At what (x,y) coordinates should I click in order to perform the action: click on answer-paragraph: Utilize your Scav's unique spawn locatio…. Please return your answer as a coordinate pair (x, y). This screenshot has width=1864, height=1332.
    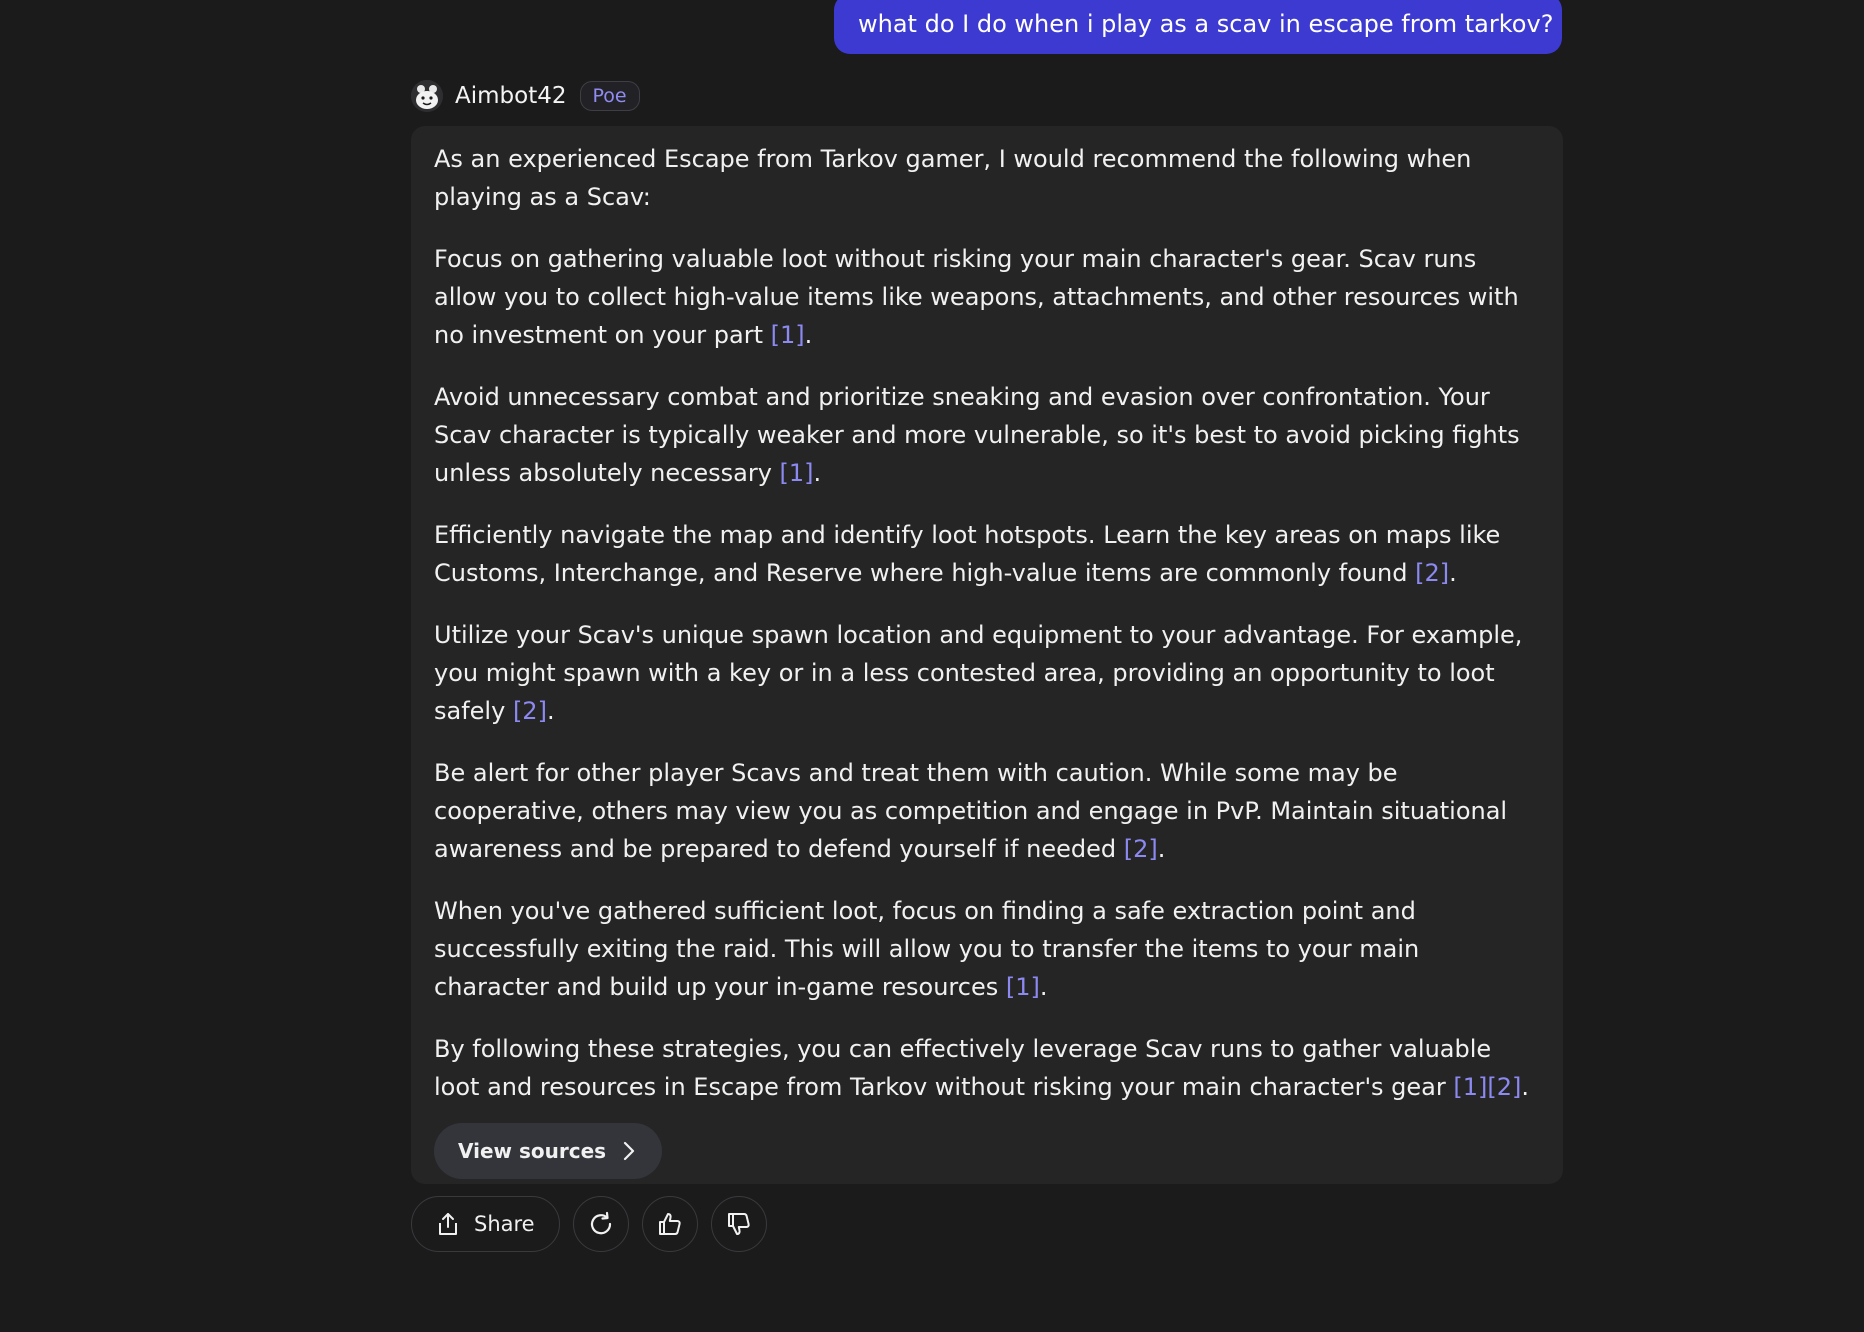
    Looking at the image, I should click on (987, 673).